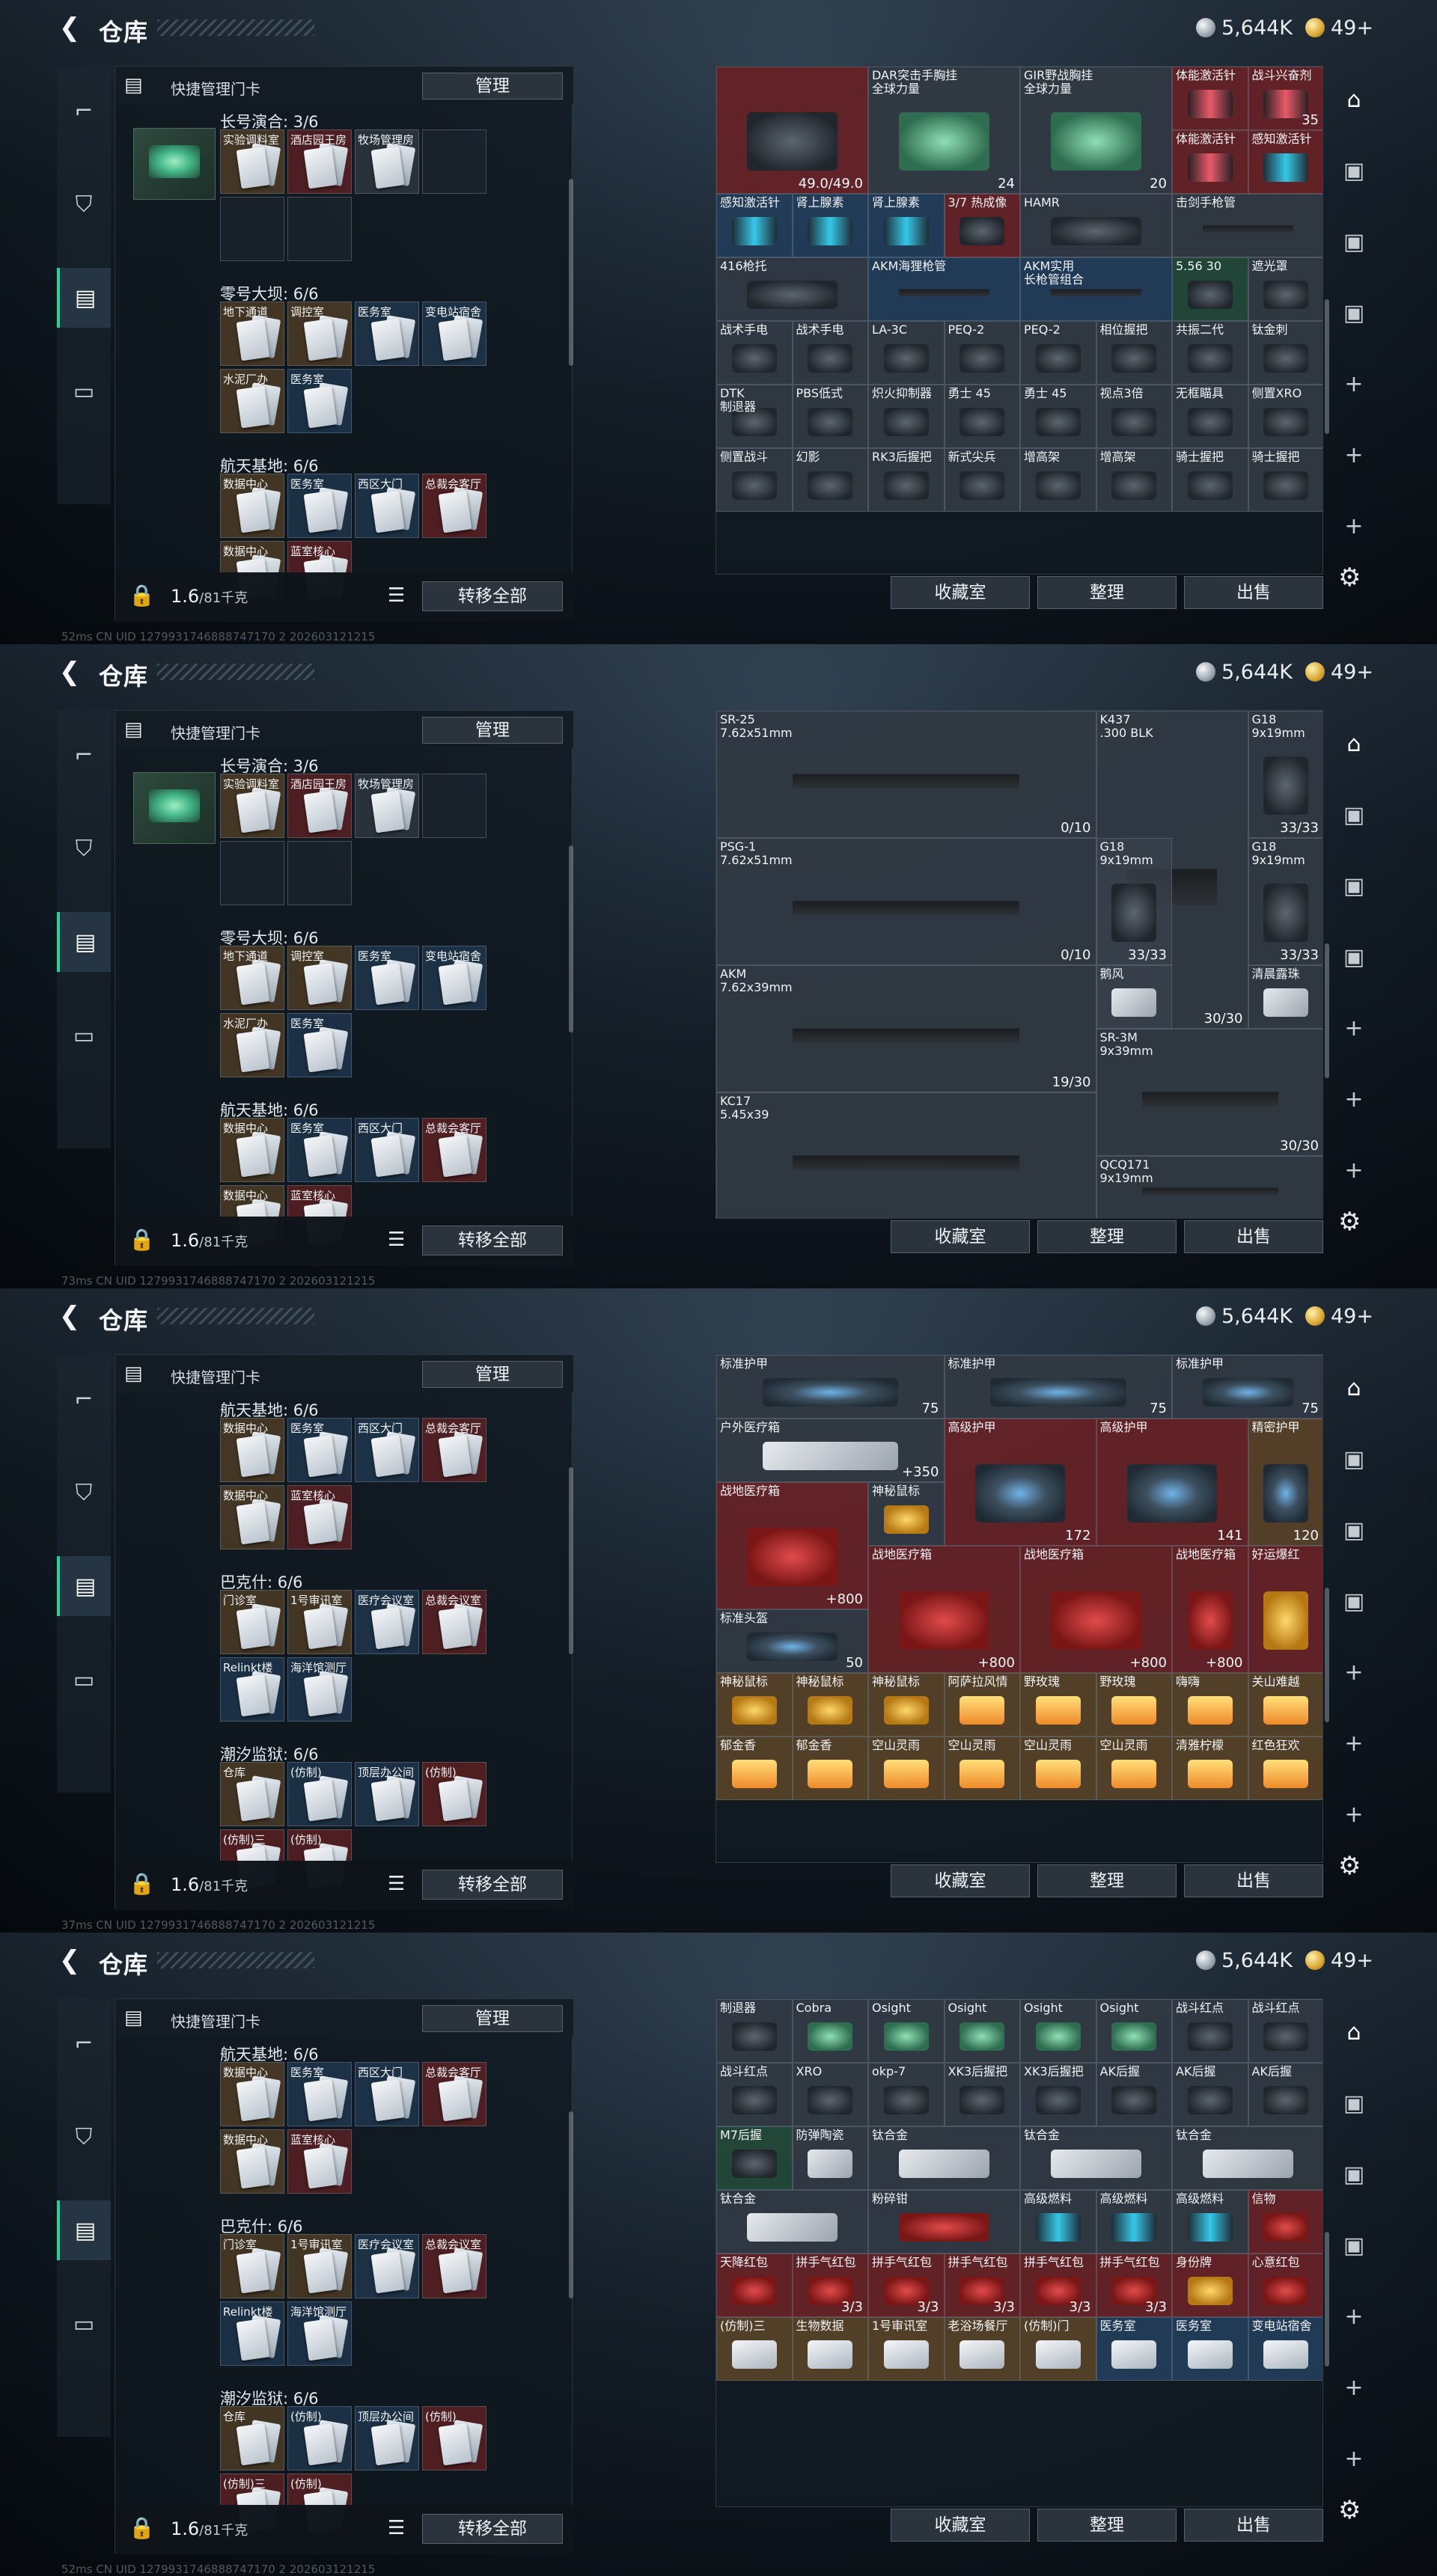  I want to click on inventory-item: 生物数据, so click(830, 2349).